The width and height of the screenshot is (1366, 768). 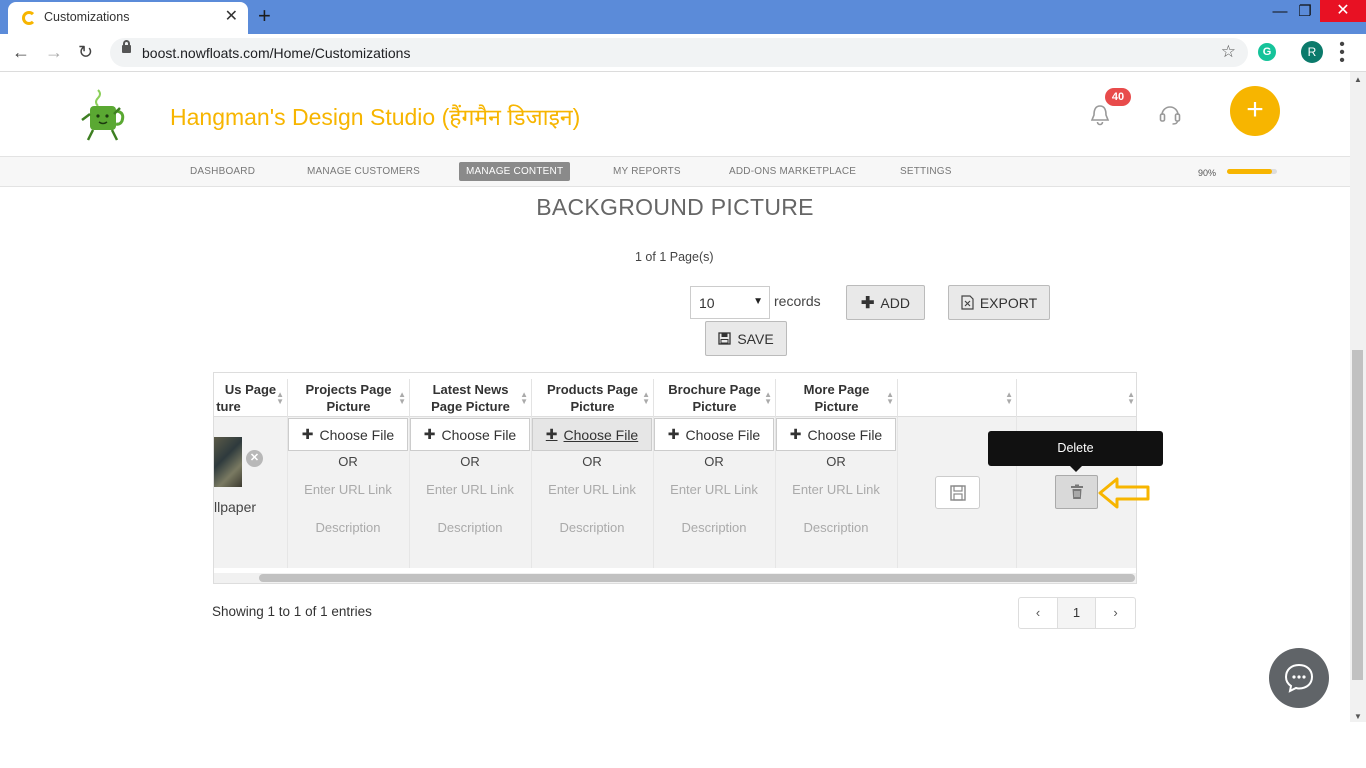 I want to click on nav-add-ons-marketplace: ADD-ONS MARKETPLACE, so click(x=792, y=171).